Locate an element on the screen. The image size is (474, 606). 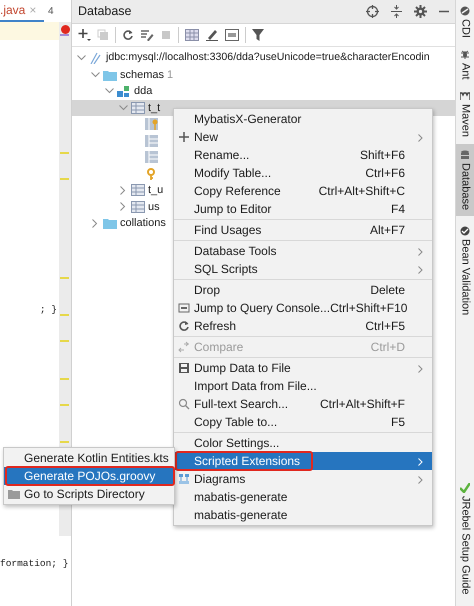
add-icon is located at coordinates (84, 35).